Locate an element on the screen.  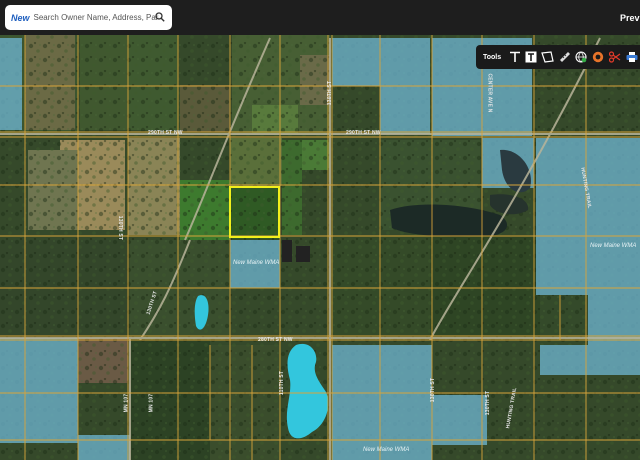
print-icon is located at coordinates (631, 57).